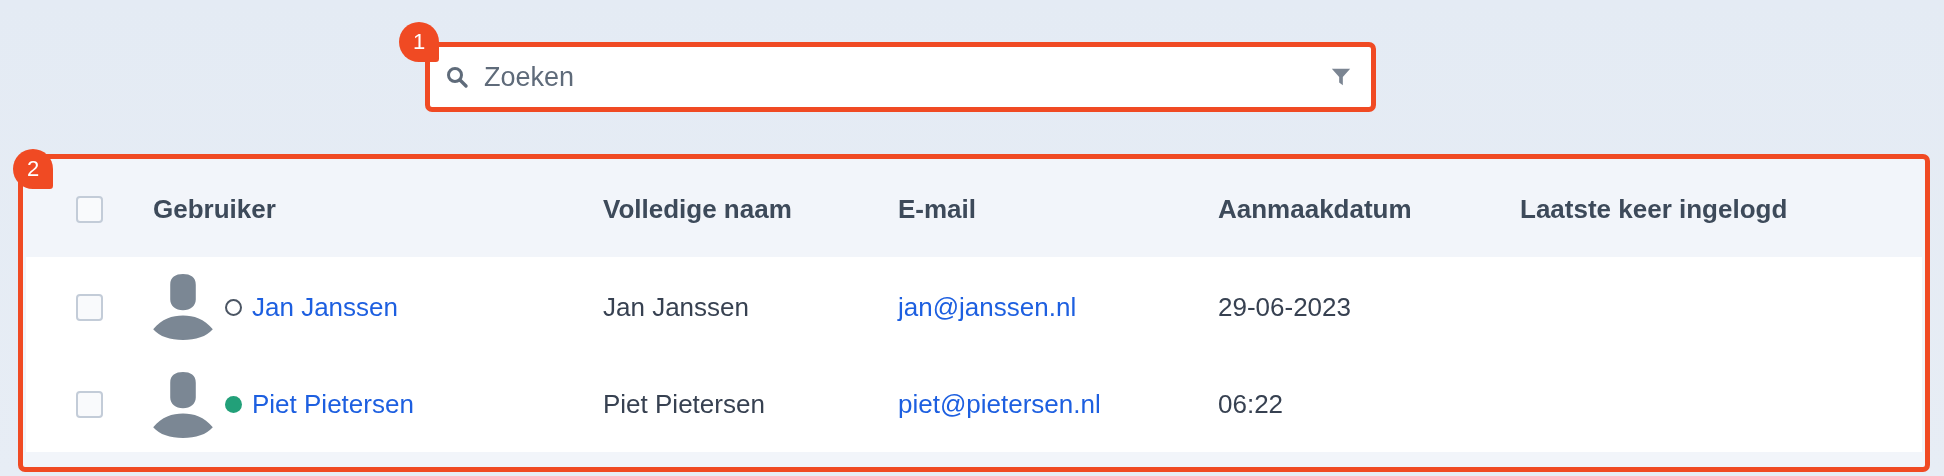 This screenshot has width=1944, height=476. What do you see at coordinates (333, 404) in the screenshot?
I see `user-link: Piet Pietersen` at bounding box center [333, 404].